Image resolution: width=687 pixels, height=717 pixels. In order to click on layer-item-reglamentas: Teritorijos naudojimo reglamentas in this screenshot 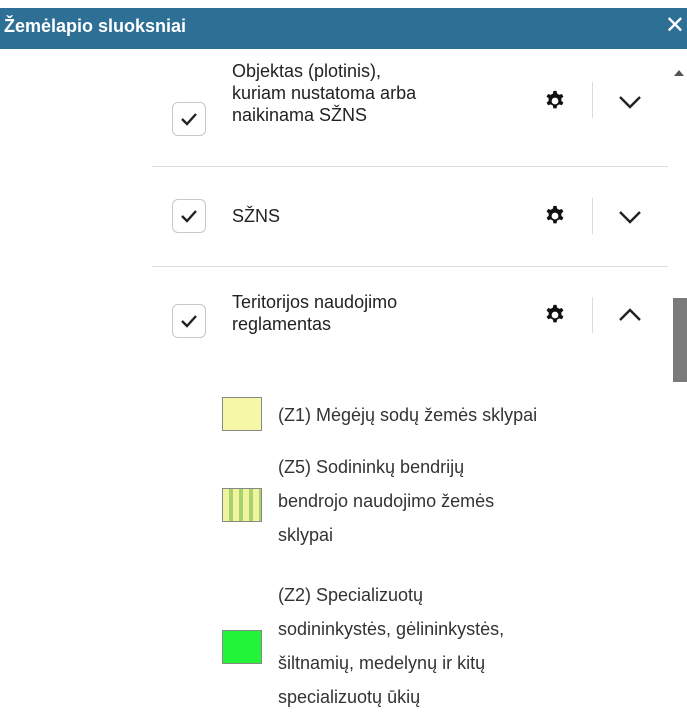, I will do `click(410, 322)`.